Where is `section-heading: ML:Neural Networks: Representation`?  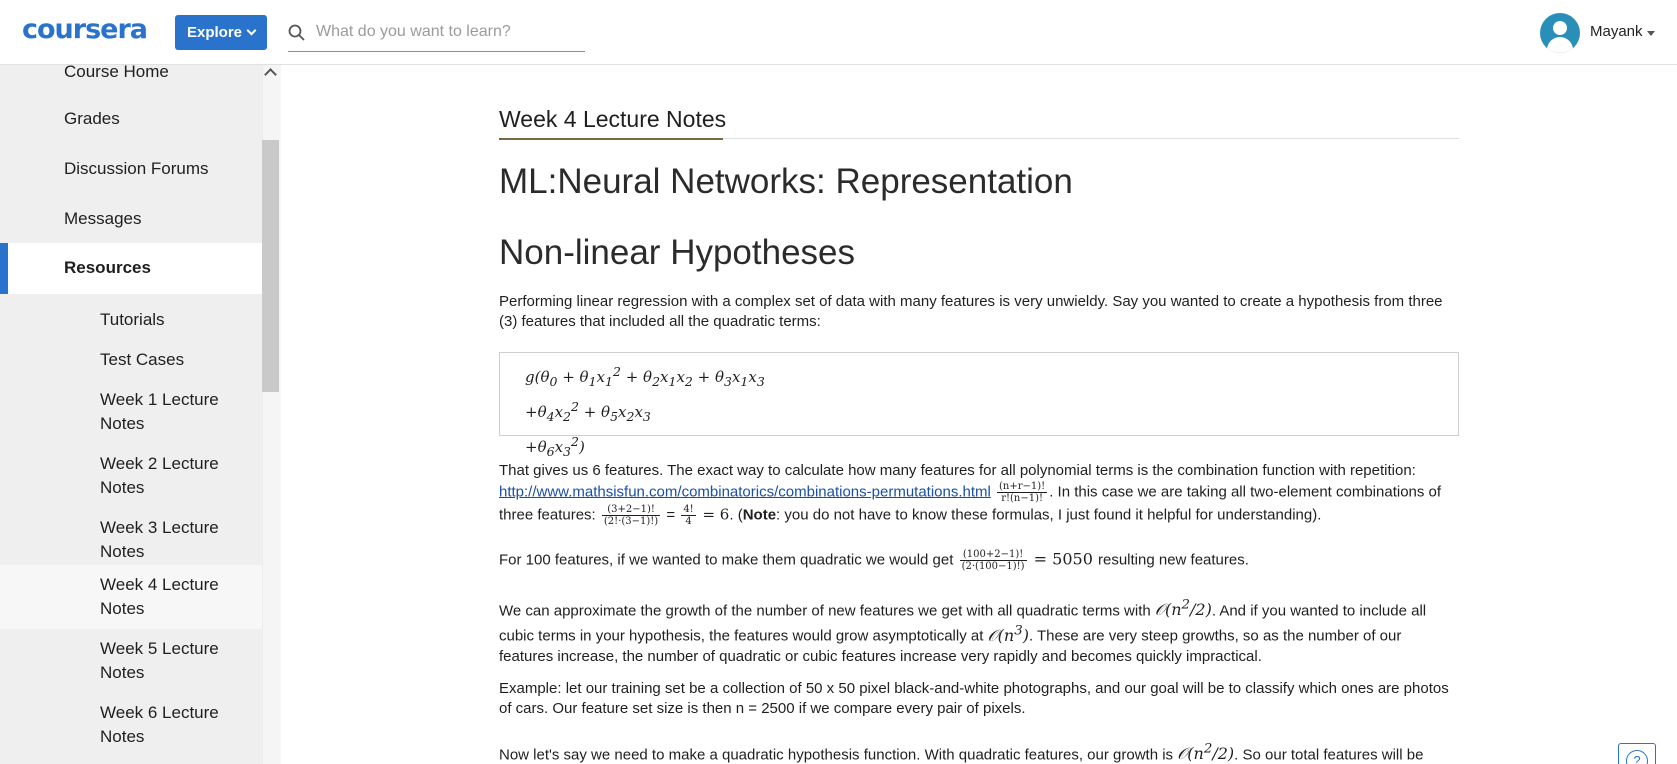
section-heading: ML:Neural Networks: Representation is located at coordinates (786, 181).